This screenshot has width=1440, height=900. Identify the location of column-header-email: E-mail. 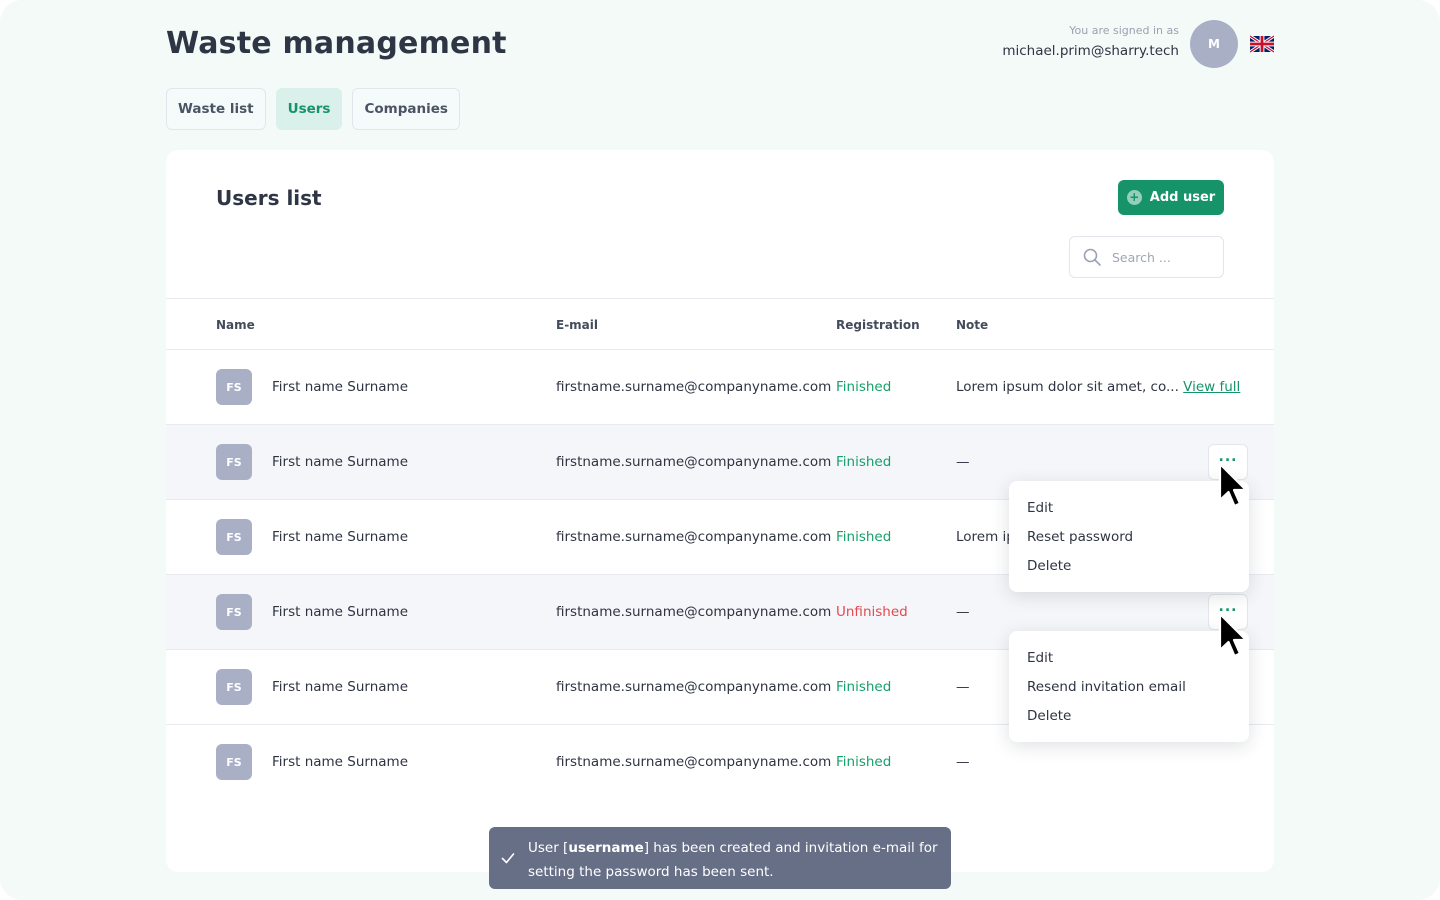
(577, 325).